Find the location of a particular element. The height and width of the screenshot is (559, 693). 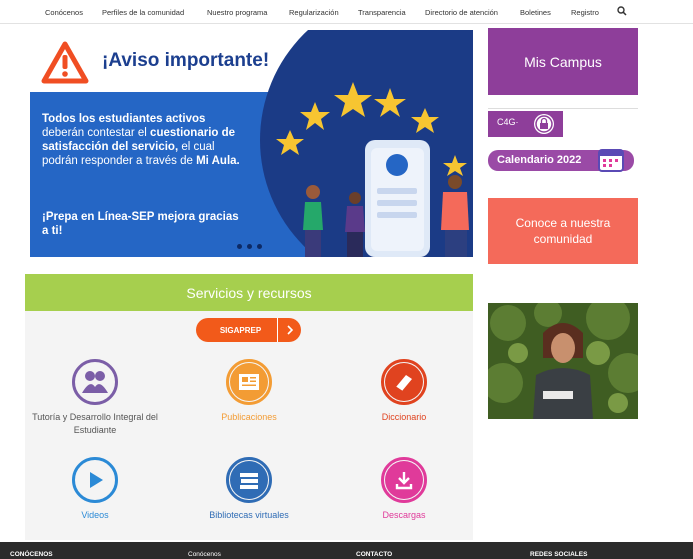

service-bibliotecas: Bibliotecas virtuales is located at coordinates (249, 489).